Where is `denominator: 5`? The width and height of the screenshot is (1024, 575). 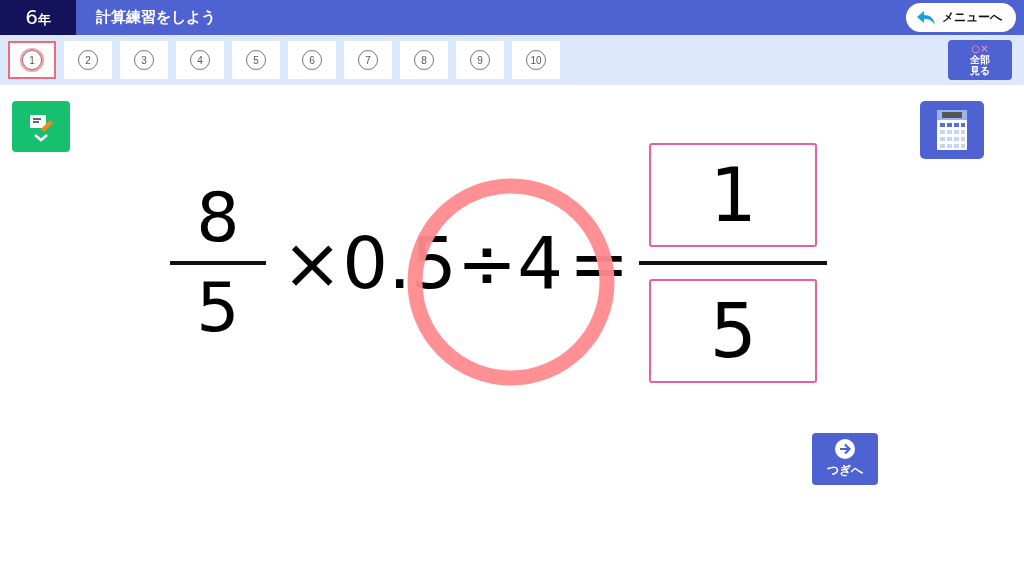 denominator: 5 is located at coordinates (218, 308).